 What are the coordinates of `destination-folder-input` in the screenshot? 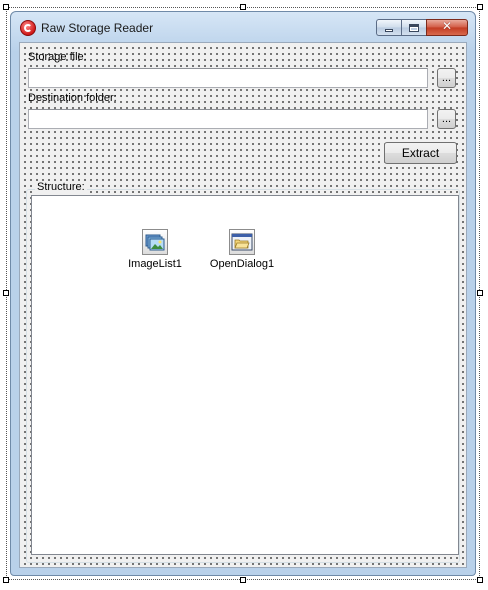 It's located at (228, 119).